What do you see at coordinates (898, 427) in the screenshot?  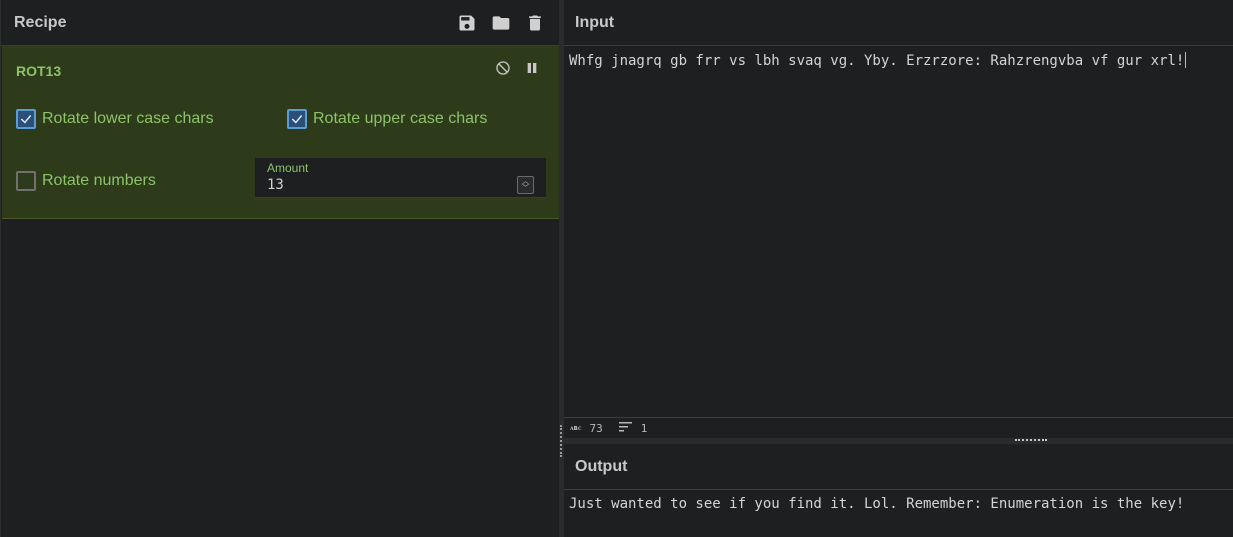 I see `input-status-bar: ᴀʙᴄ 73 1` at bounding box center [898, 427].